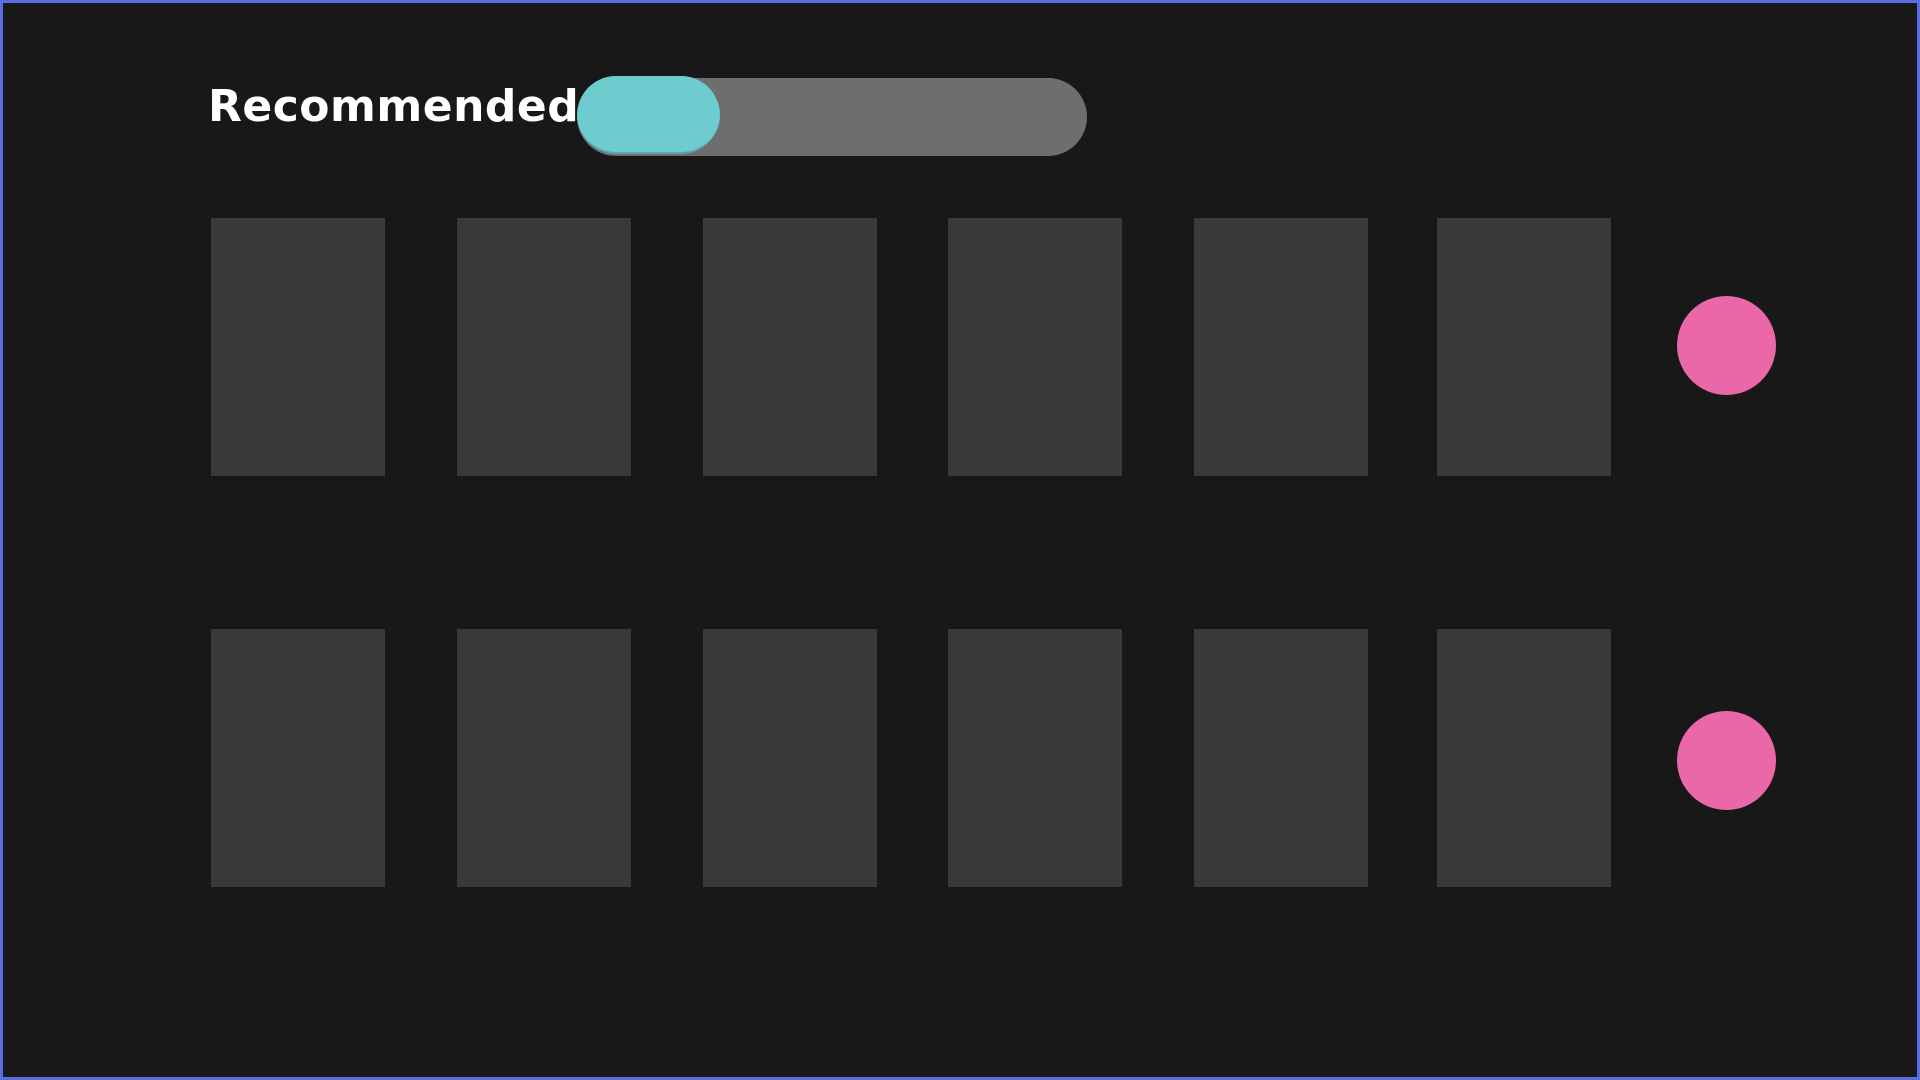 The width and height of the screenshot is (1920, 1080). Describe the element at coordinates (1726, 345) in the screenshot. I see `row1-action-button` at that location.